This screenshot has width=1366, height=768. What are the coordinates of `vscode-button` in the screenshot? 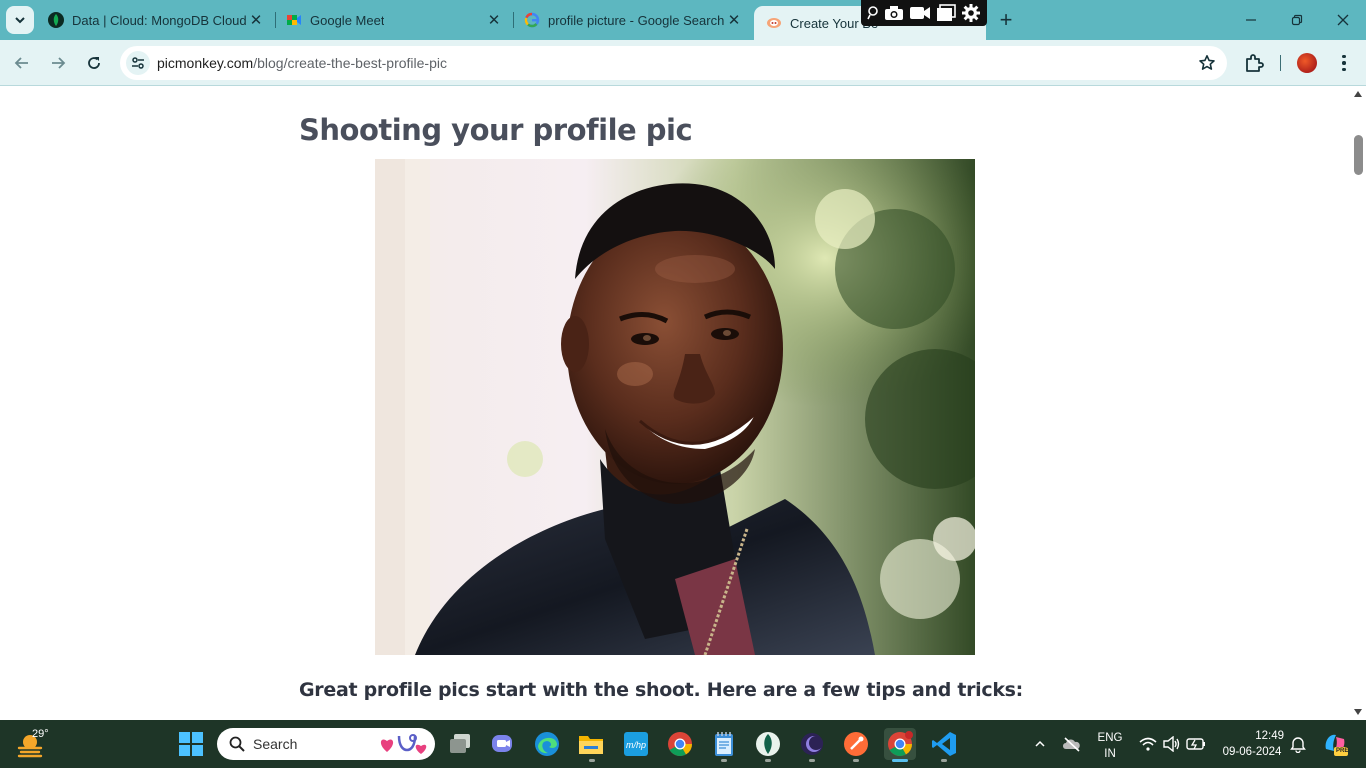 It's located at (944, 744).